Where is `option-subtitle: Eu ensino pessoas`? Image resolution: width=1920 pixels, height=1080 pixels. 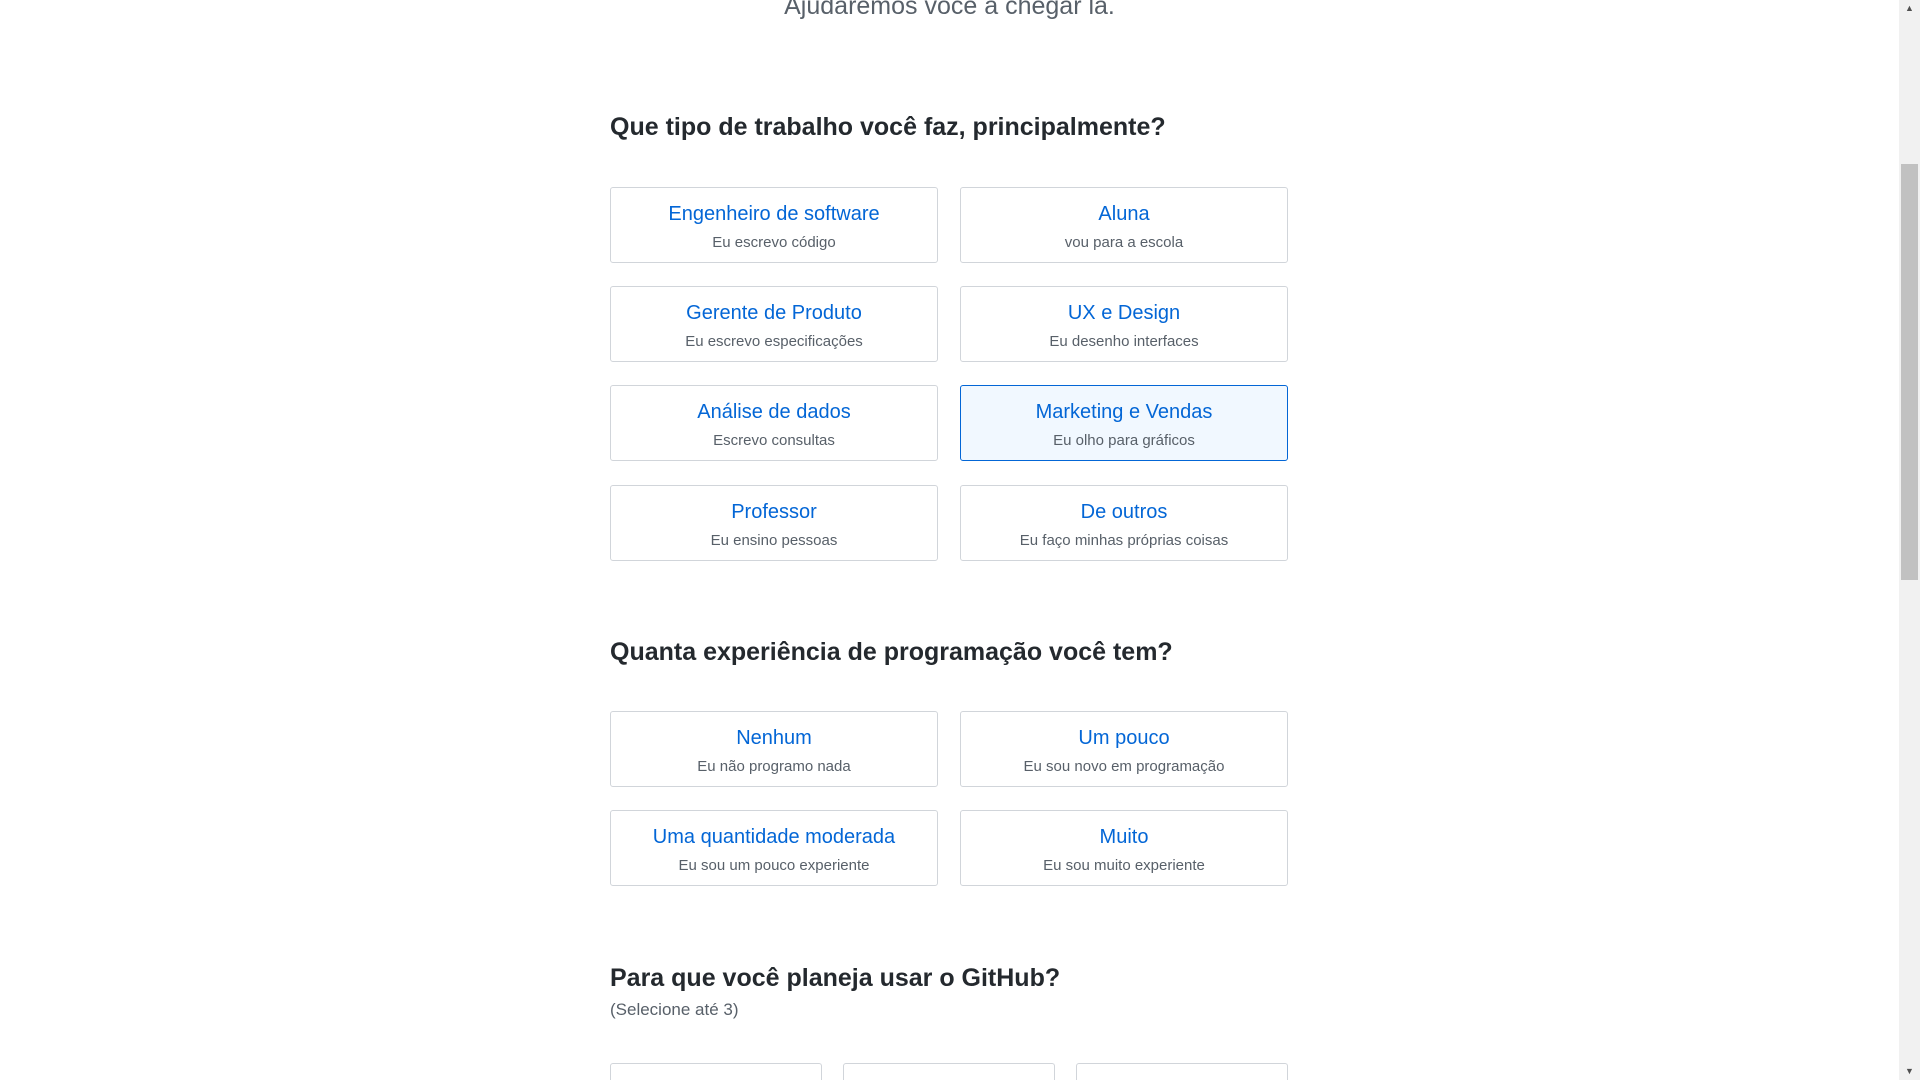 option-subtitle: Eu ensino pessoas is located at coordinates (774, 540).